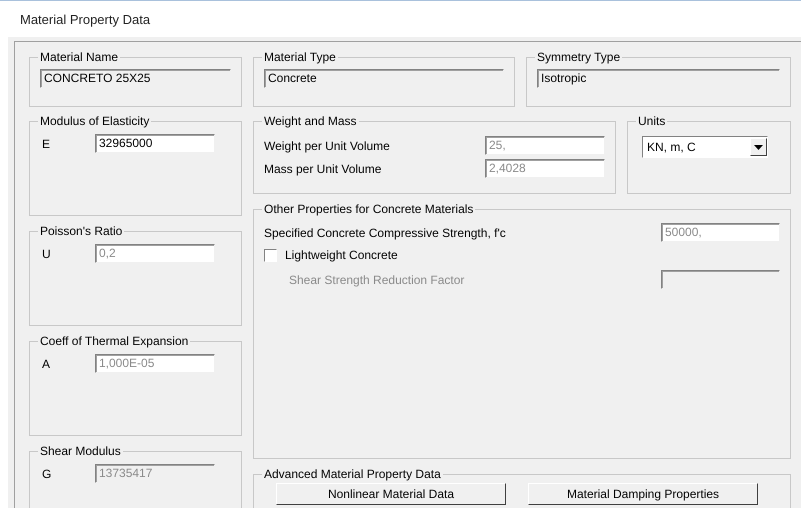 The width and height of the screenshot is (801, 508). What do you see at coordinates (46, 473) in the screenshot?
I see `symbol-label: G` at bounding box center [46, 473].